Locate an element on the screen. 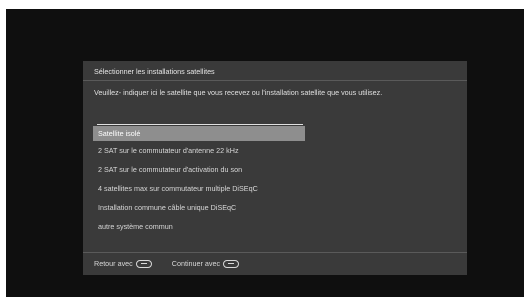 The height and width of the screenshot is (303, 532). ok-button-icon is located at coordinates (231, 263).